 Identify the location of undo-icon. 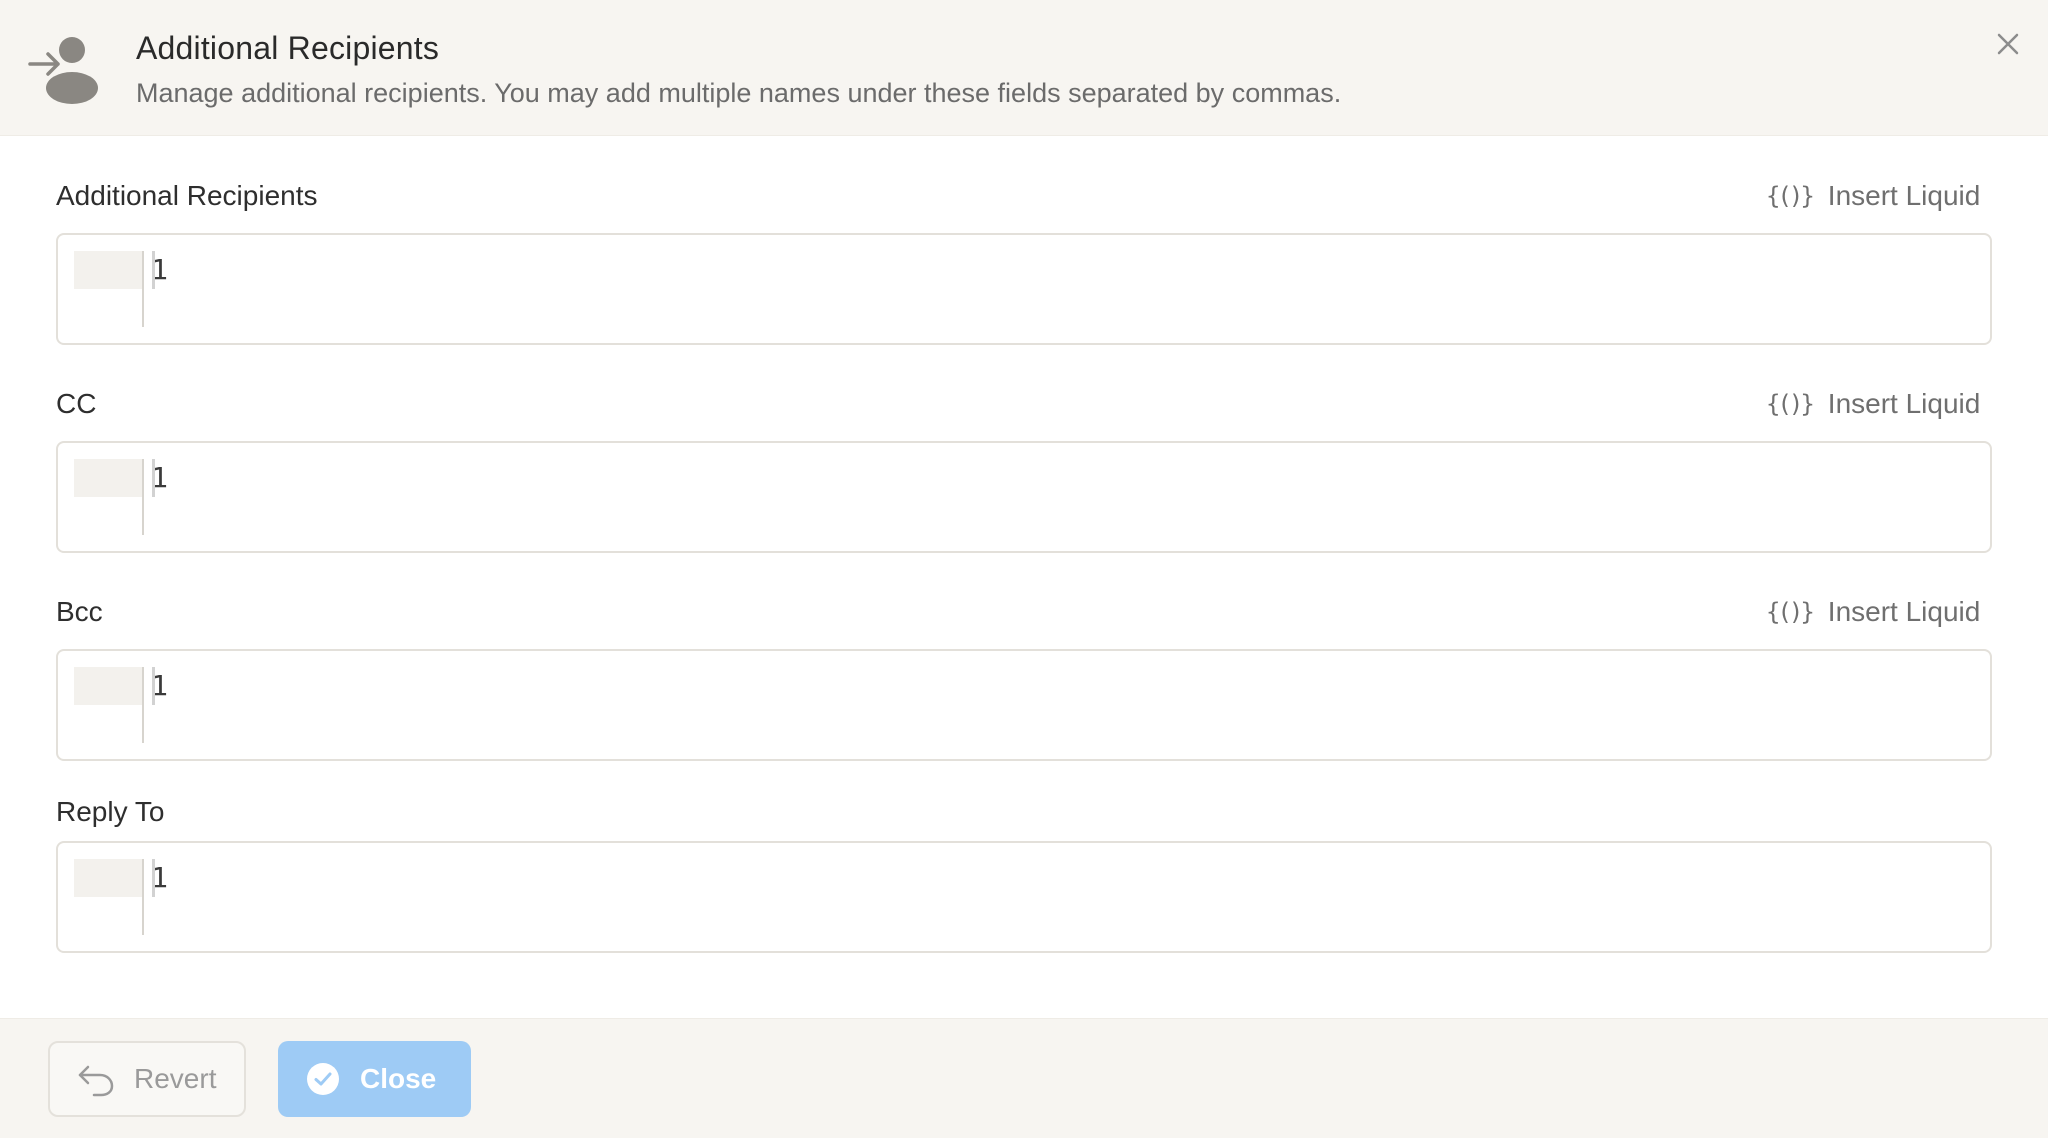
(96, 1081).